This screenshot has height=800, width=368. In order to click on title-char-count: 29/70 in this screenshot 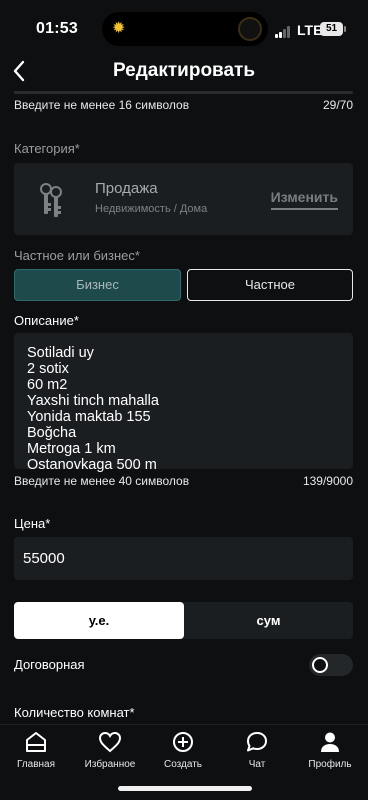, I will do `click(337, 105)`.